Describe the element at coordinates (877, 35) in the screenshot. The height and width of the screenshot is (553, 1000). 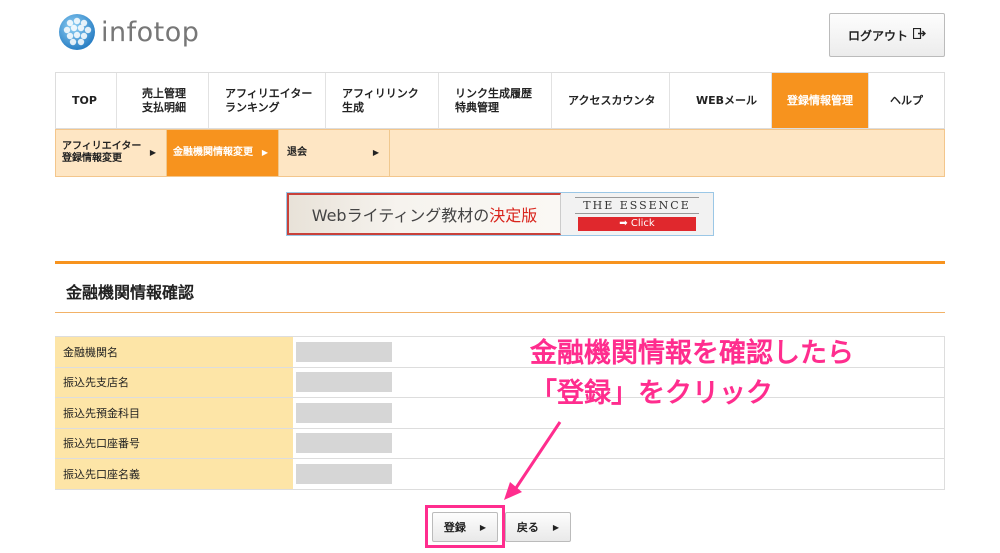
I see `logout-label: ログアウト` at that location.